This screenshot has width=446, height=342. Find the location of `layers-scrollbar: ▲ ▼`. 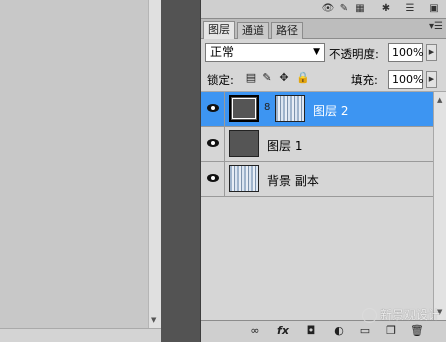

layers-scrollbar: ▲ ▼ is located at coordinates (439, 206).